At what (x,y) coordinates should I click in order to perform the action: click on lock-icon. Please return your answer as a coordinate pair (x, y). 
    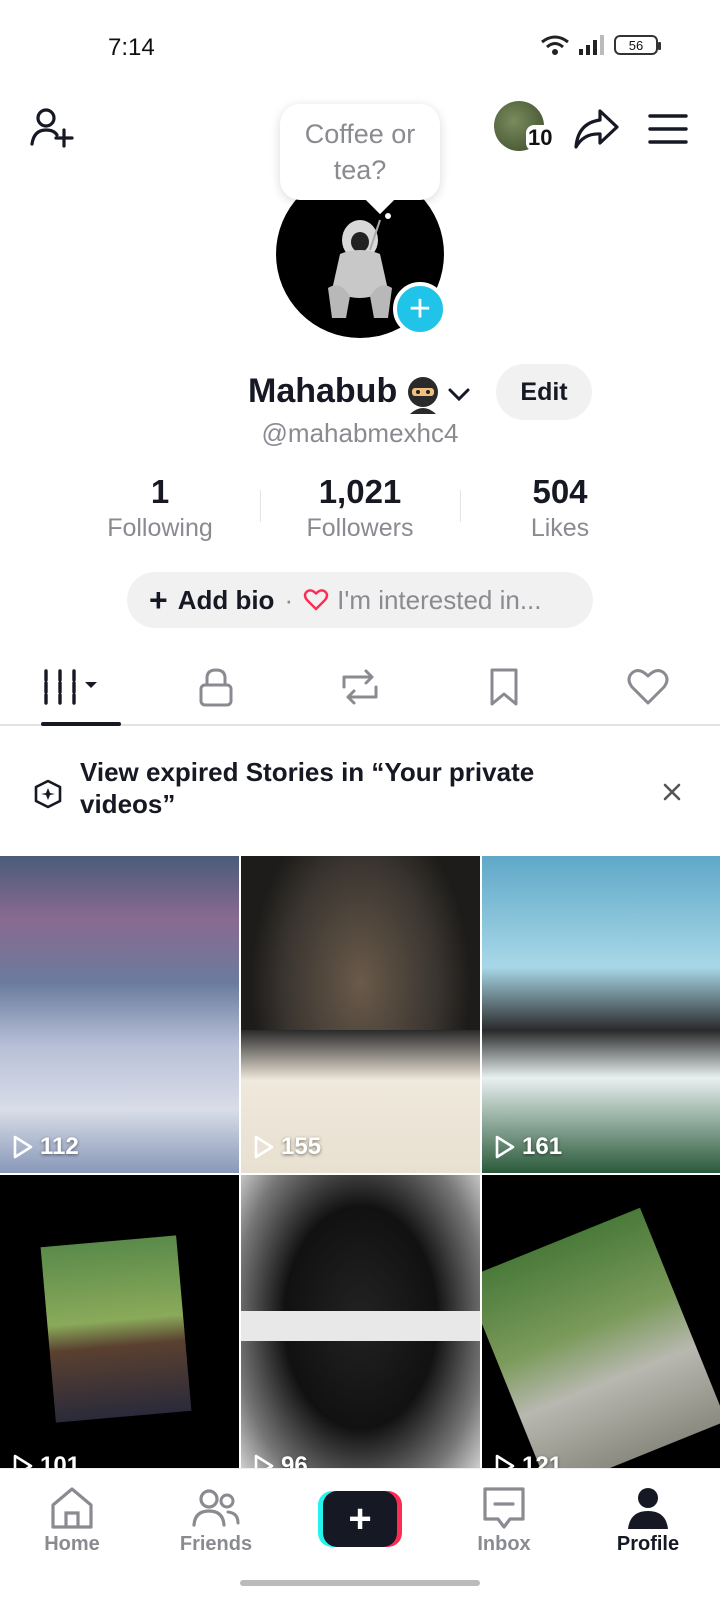
    Looking at the image, I should click on (216, 687).